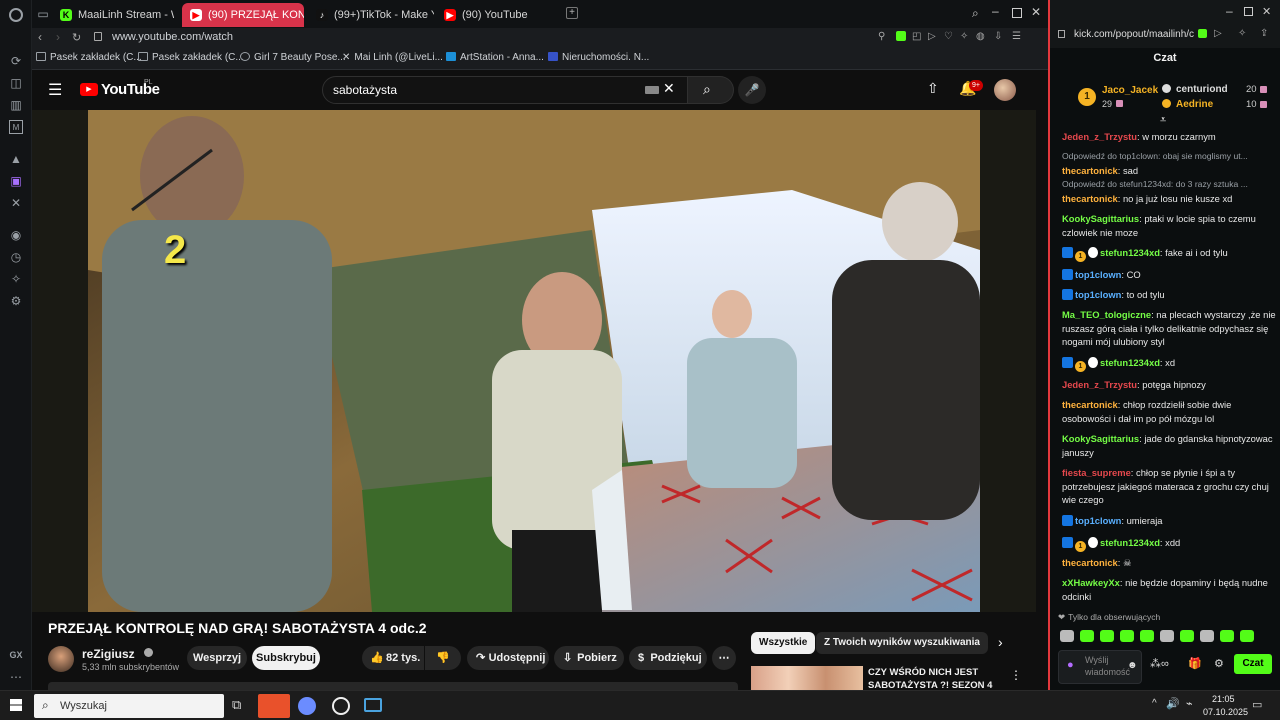  Describe the element at coordinates (1173, 703) in the screenshot. I see `volume-icon: 🔊` at that location.